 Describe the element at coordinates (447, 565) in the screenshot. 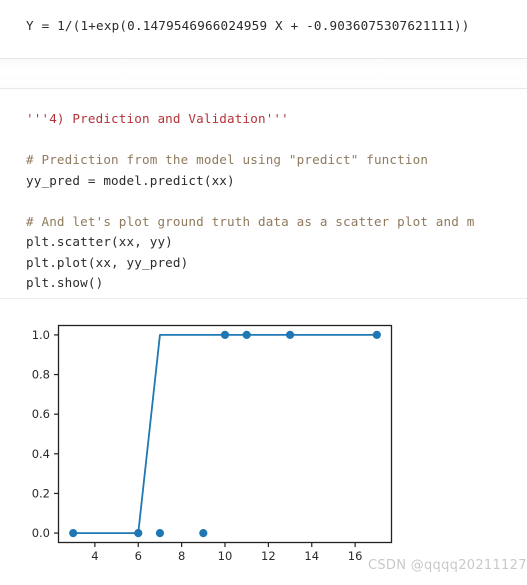

I see `csdn-watermark: CSDN @qqqq20211127` at that location.